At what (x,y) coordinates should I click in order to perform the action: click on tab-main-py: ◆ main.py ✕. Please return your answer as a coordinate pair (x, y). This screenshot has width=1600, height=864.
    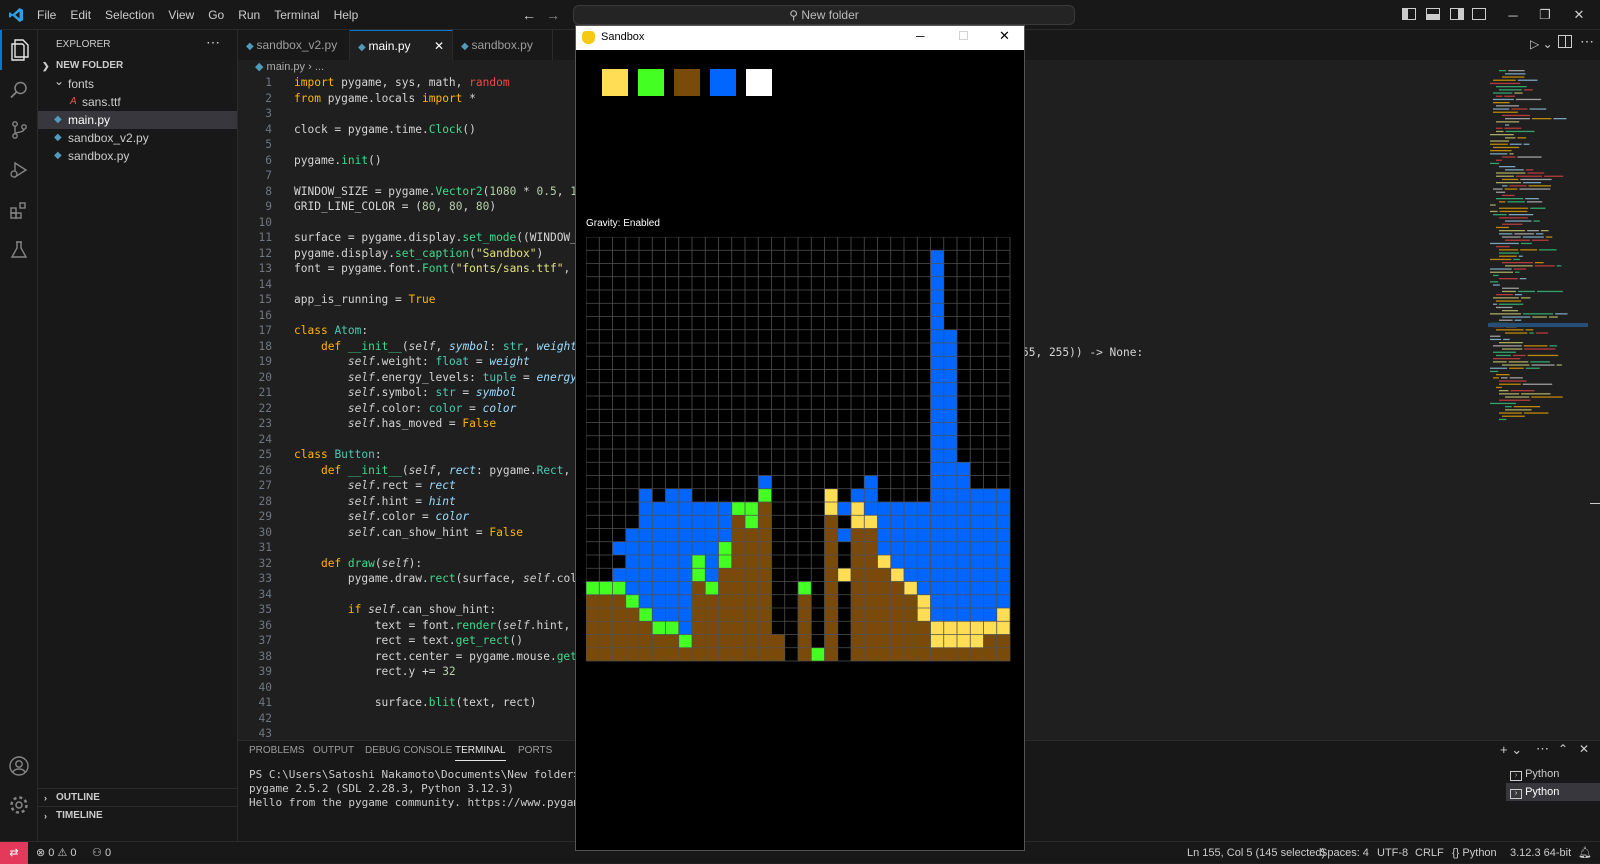
    Looking at the image, I should click on (401, 45).